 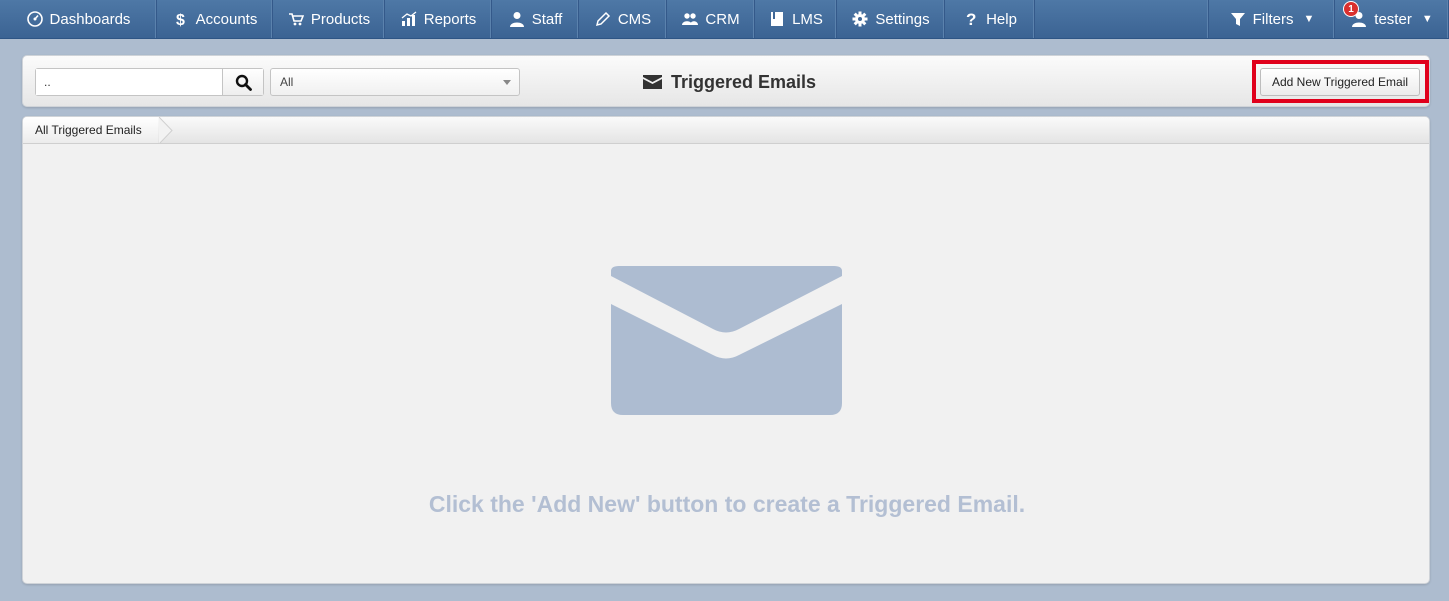 What do you see at coordinates (690, 19) in the screenshot?
I see `users-icon` at bounding box center [690, 19].